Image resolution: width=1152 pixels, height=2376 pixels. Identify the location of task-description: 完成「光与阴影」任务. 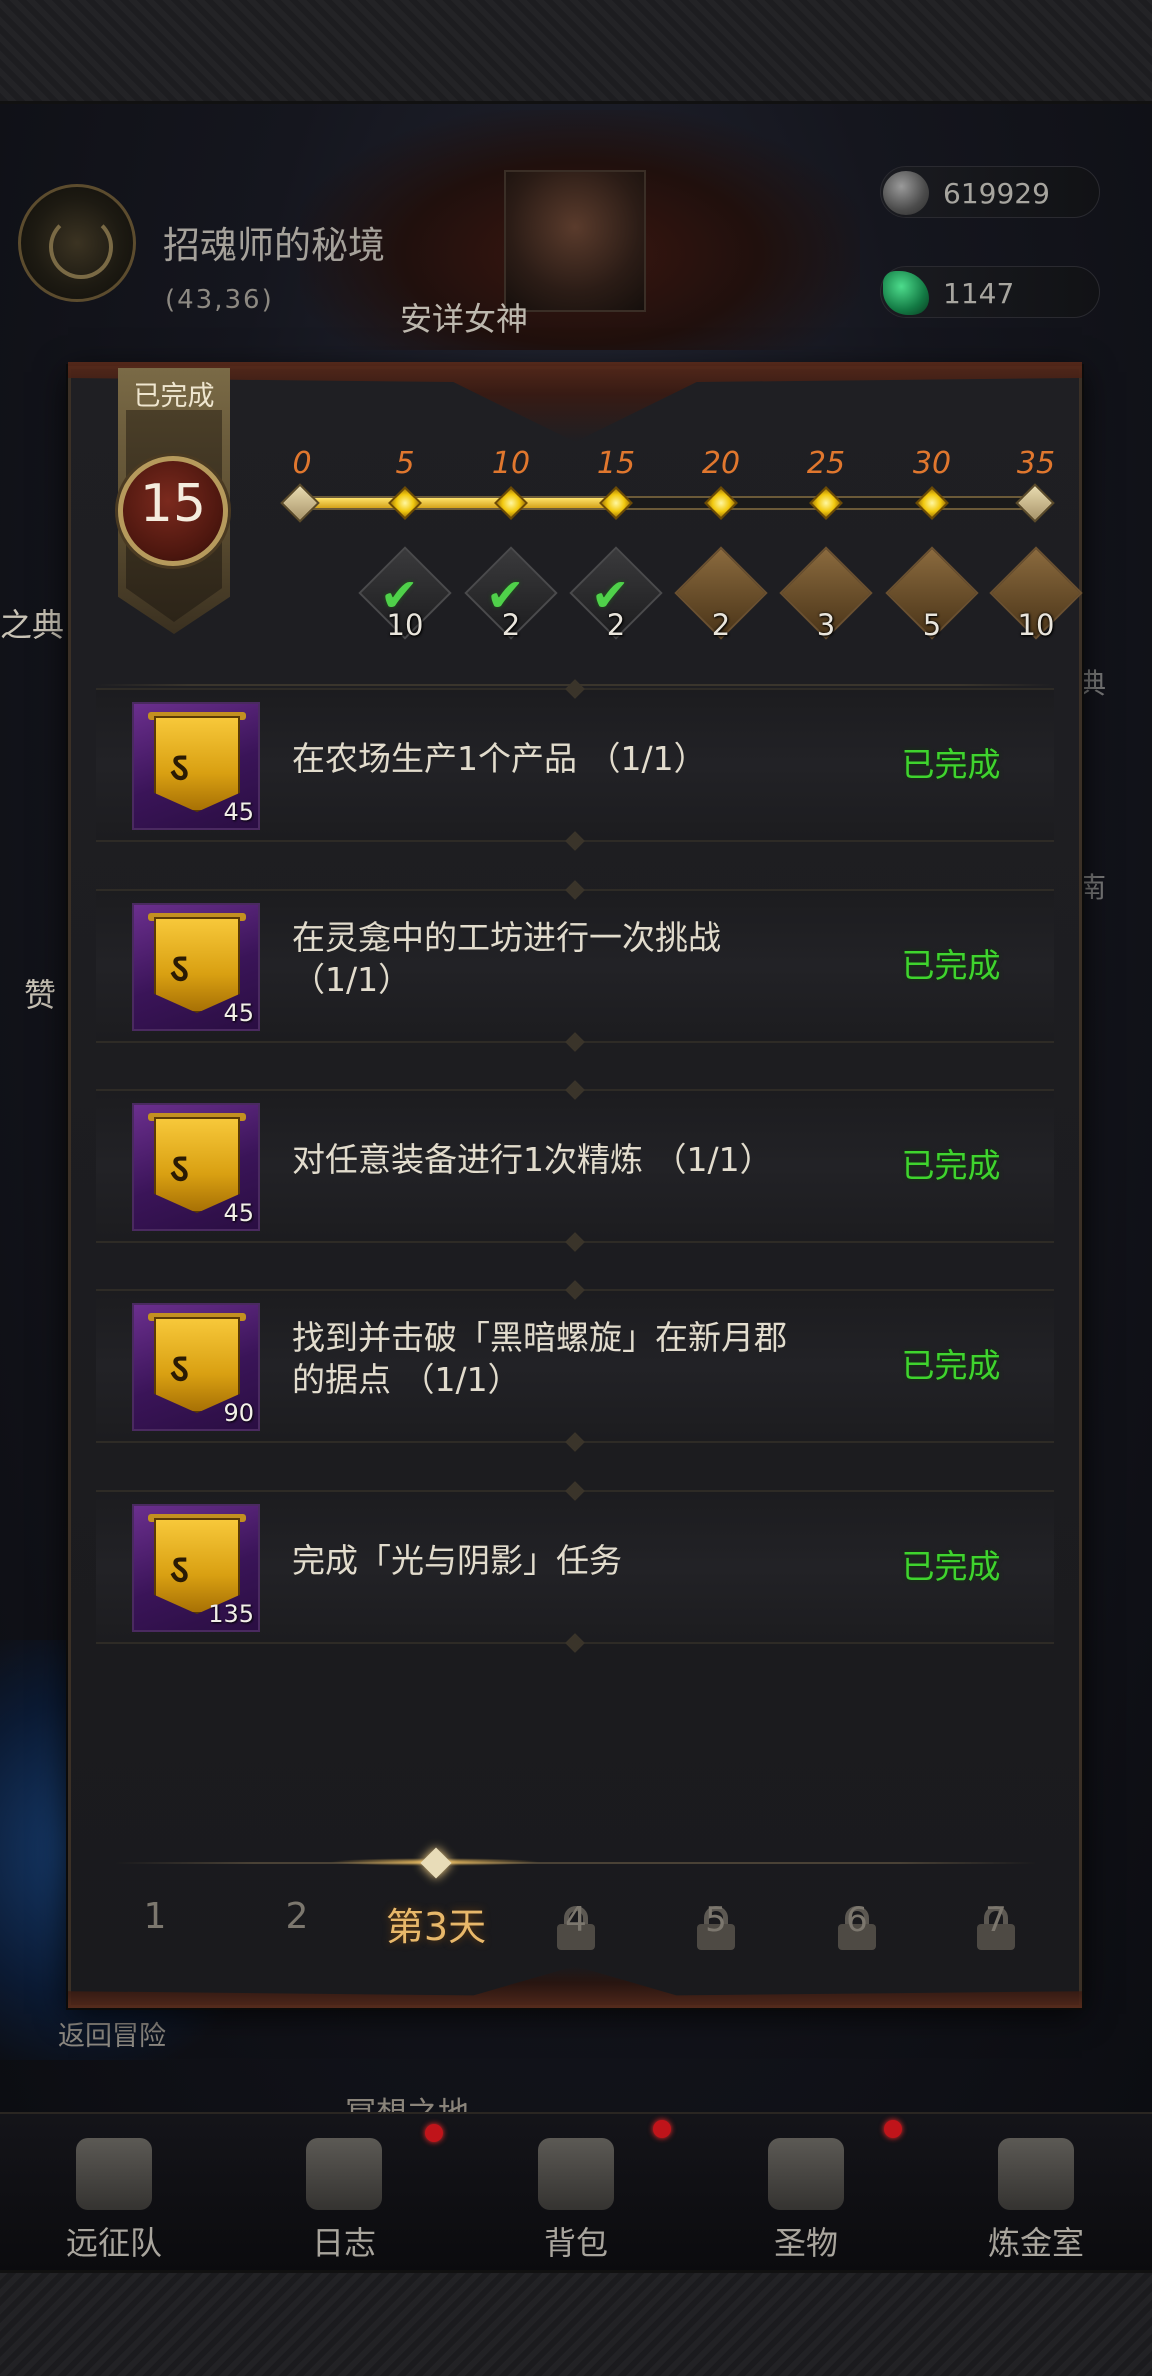
(457, 1560).